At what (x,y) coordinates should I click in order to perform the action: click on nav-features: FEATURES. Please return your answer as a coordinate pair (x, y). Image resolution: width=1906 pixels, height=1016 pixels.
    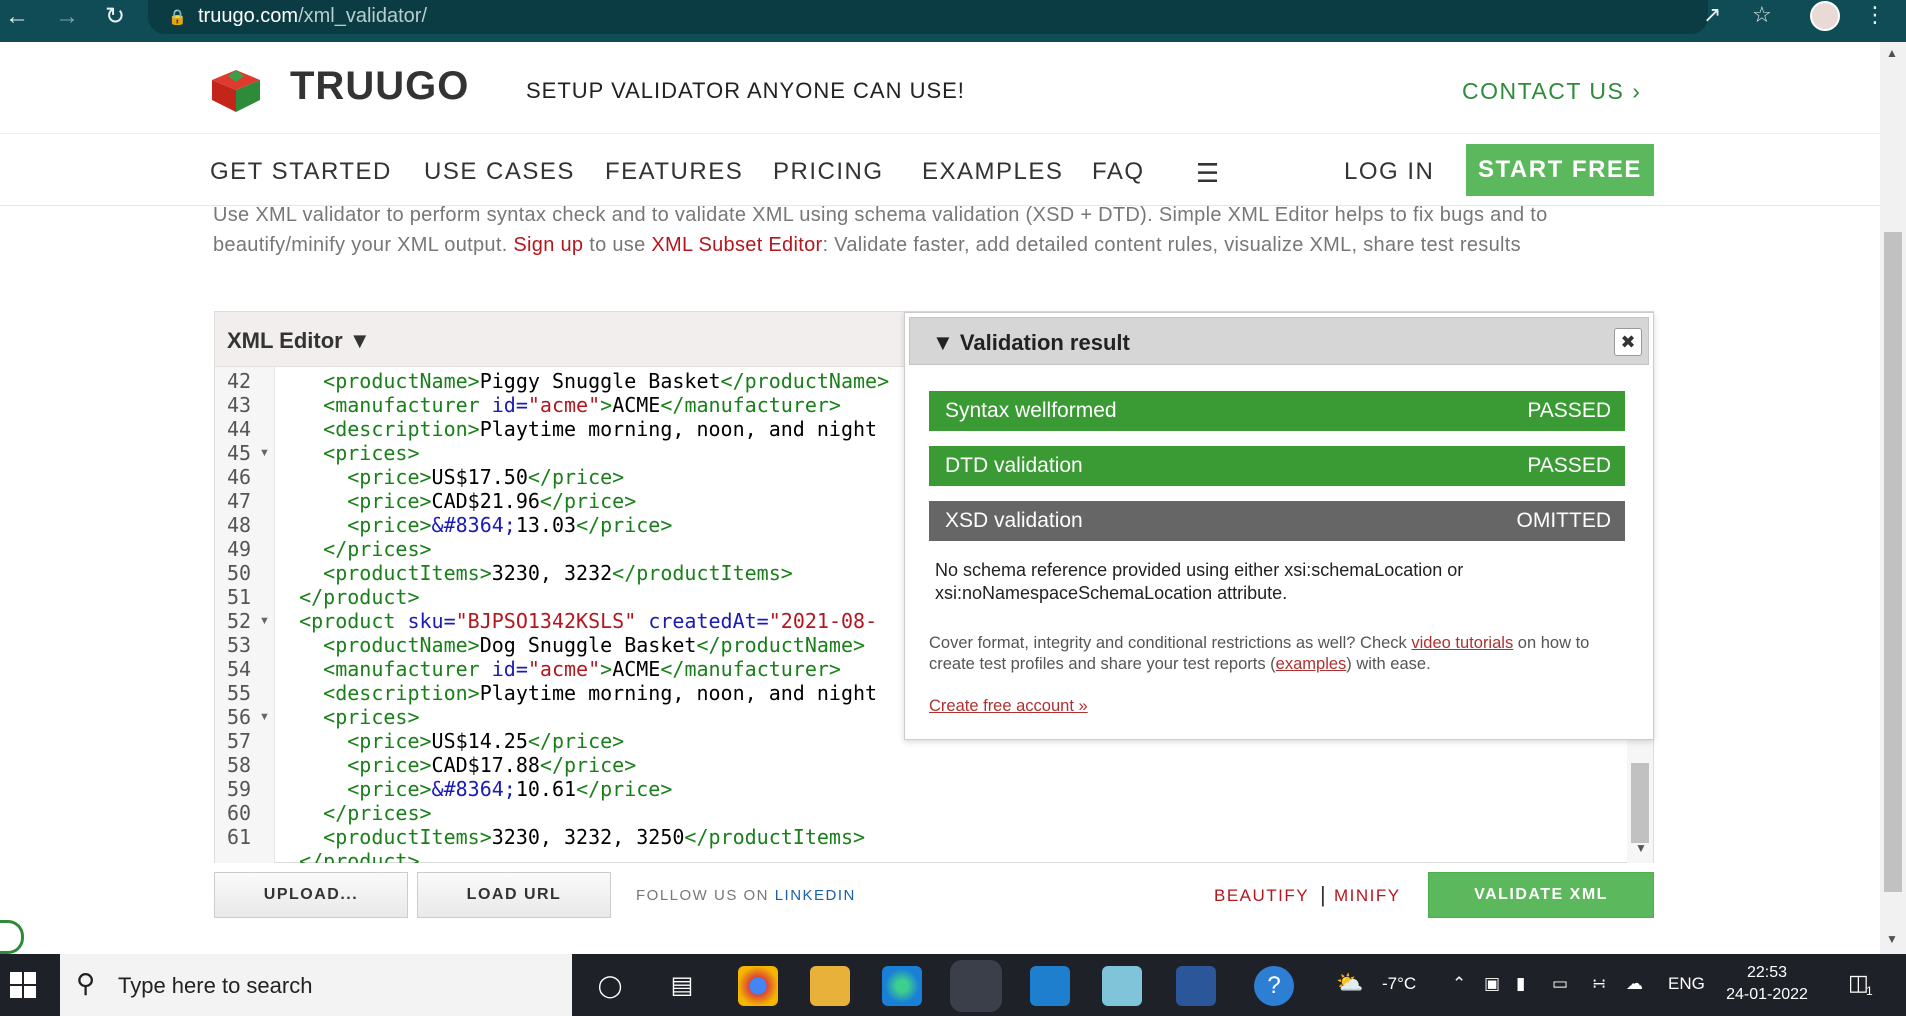
    Looking at the image, I should click on (674, 172).